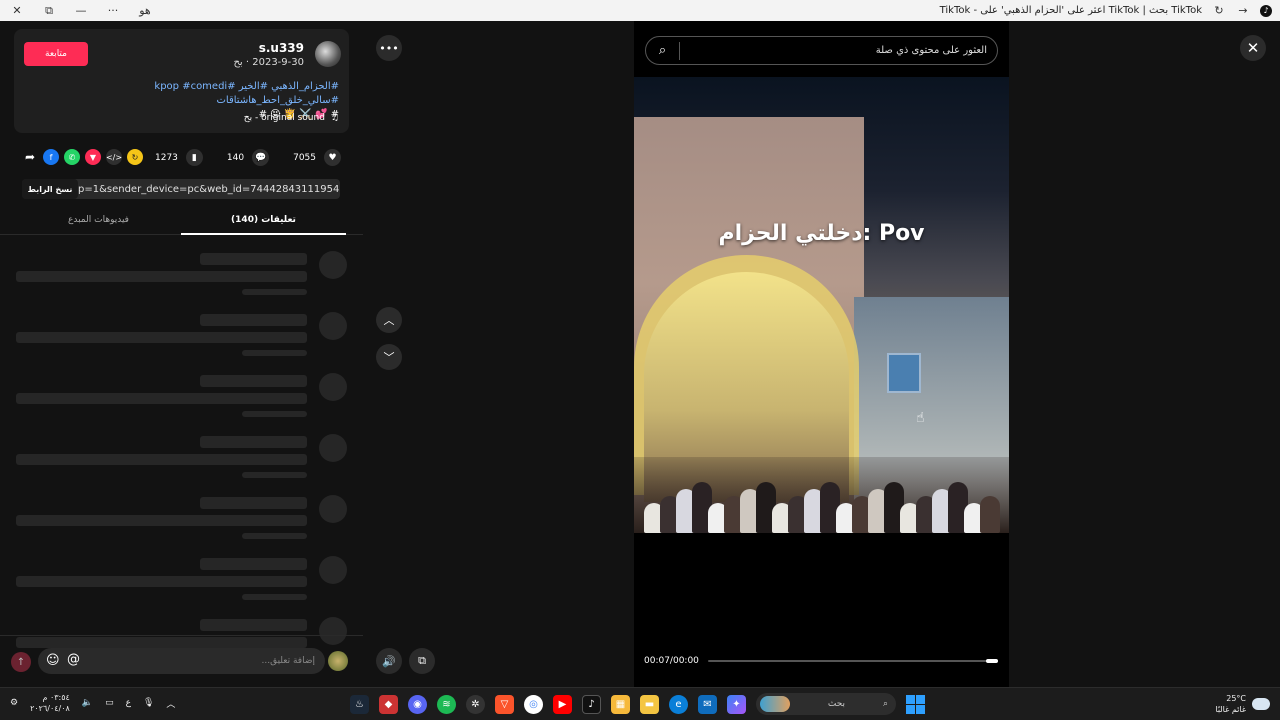  Describe the element at coordinates (93, 157) in the screenshot. I see `send-icon: ▼` at that location.